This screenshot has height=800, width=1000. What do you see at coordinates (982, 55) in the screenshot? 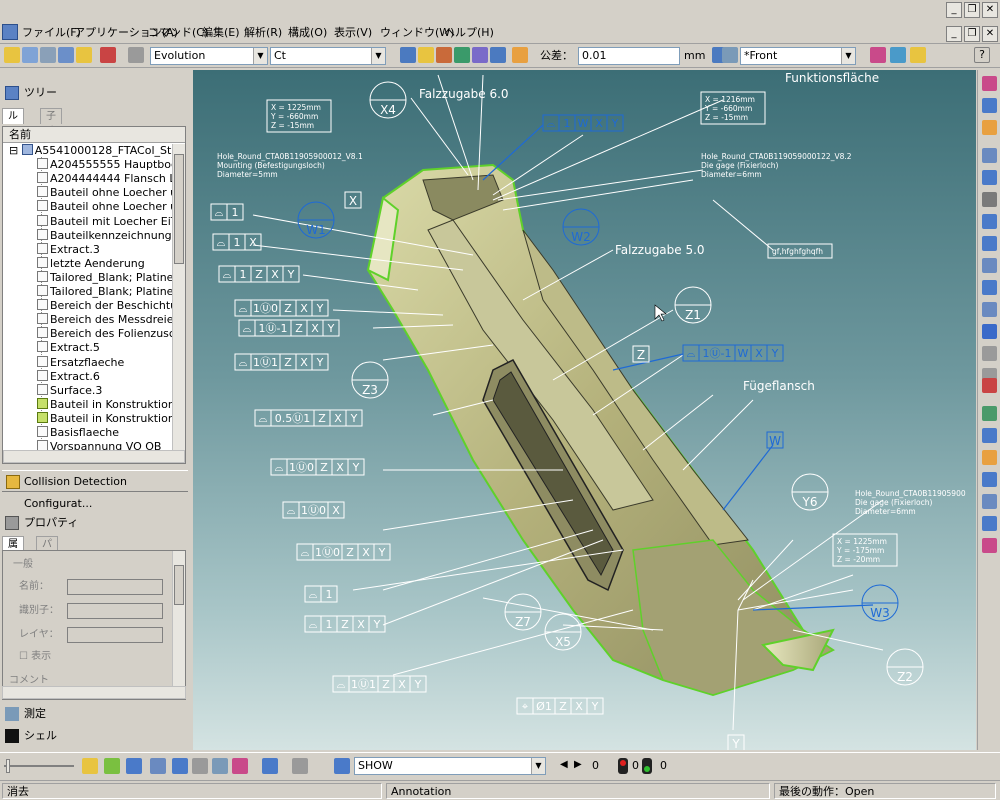
I see `help-icon: ?` at bounding box center [982, 55].